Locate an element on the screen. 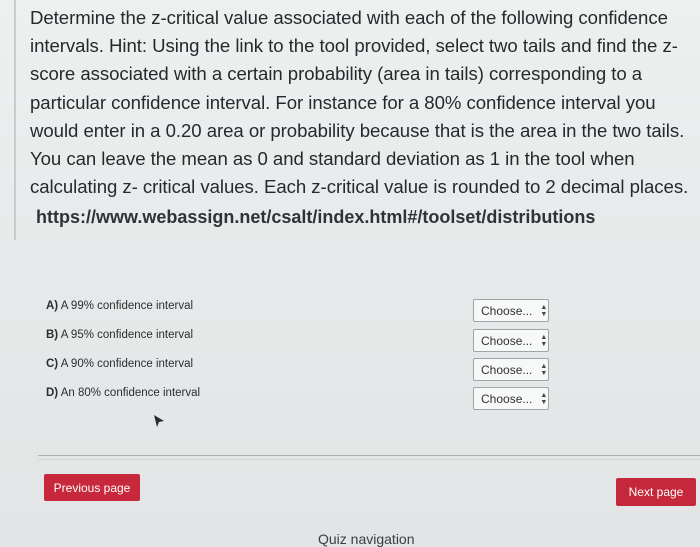 The height and width of the screenshot is (547, 700). answer-select-a: Choose... ▲ ▼ is located at coordinates (511, 310).